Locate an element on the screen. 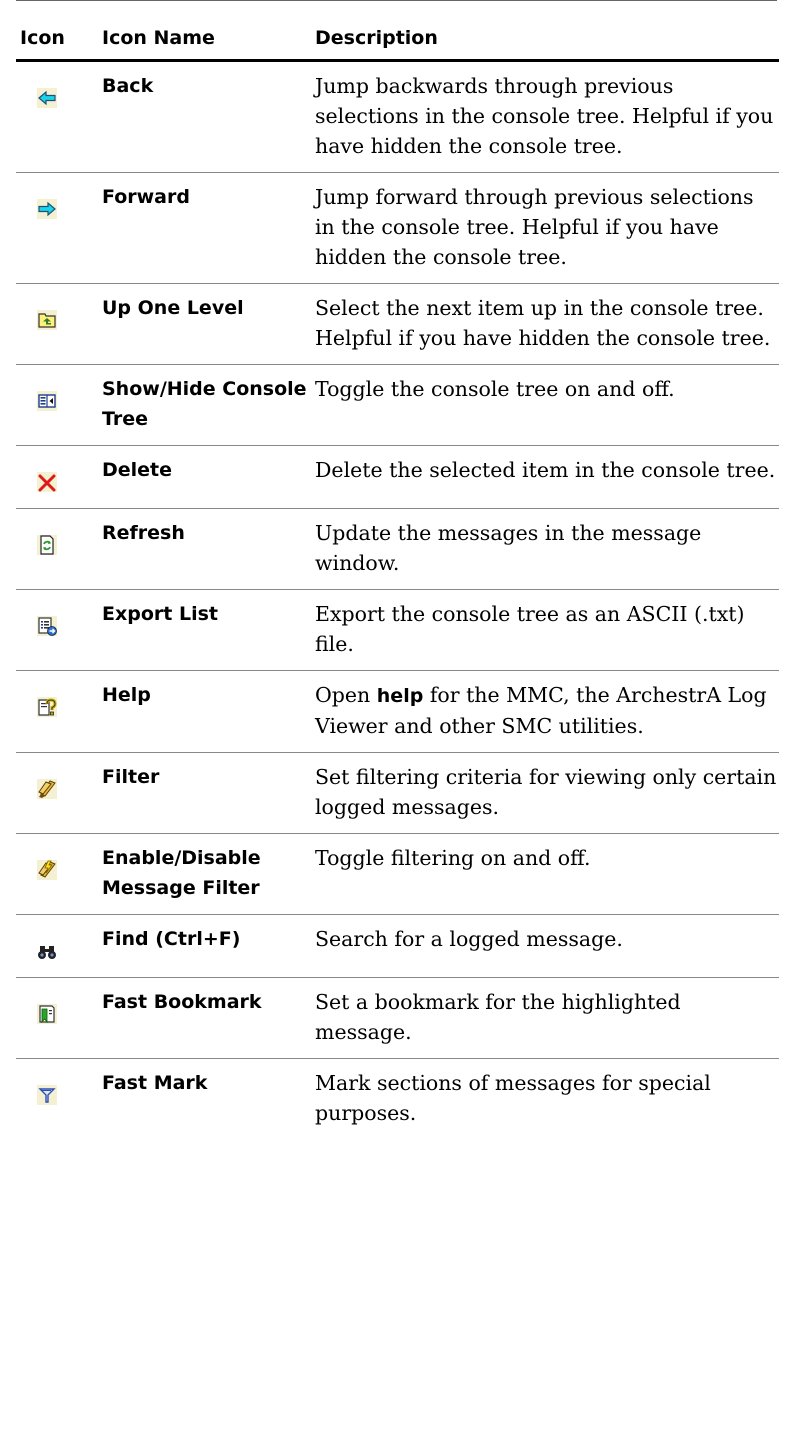 This screenshot has width=793, height=1443. row-name: Show/Hide Console Tree is located at coordinates (208, 405).